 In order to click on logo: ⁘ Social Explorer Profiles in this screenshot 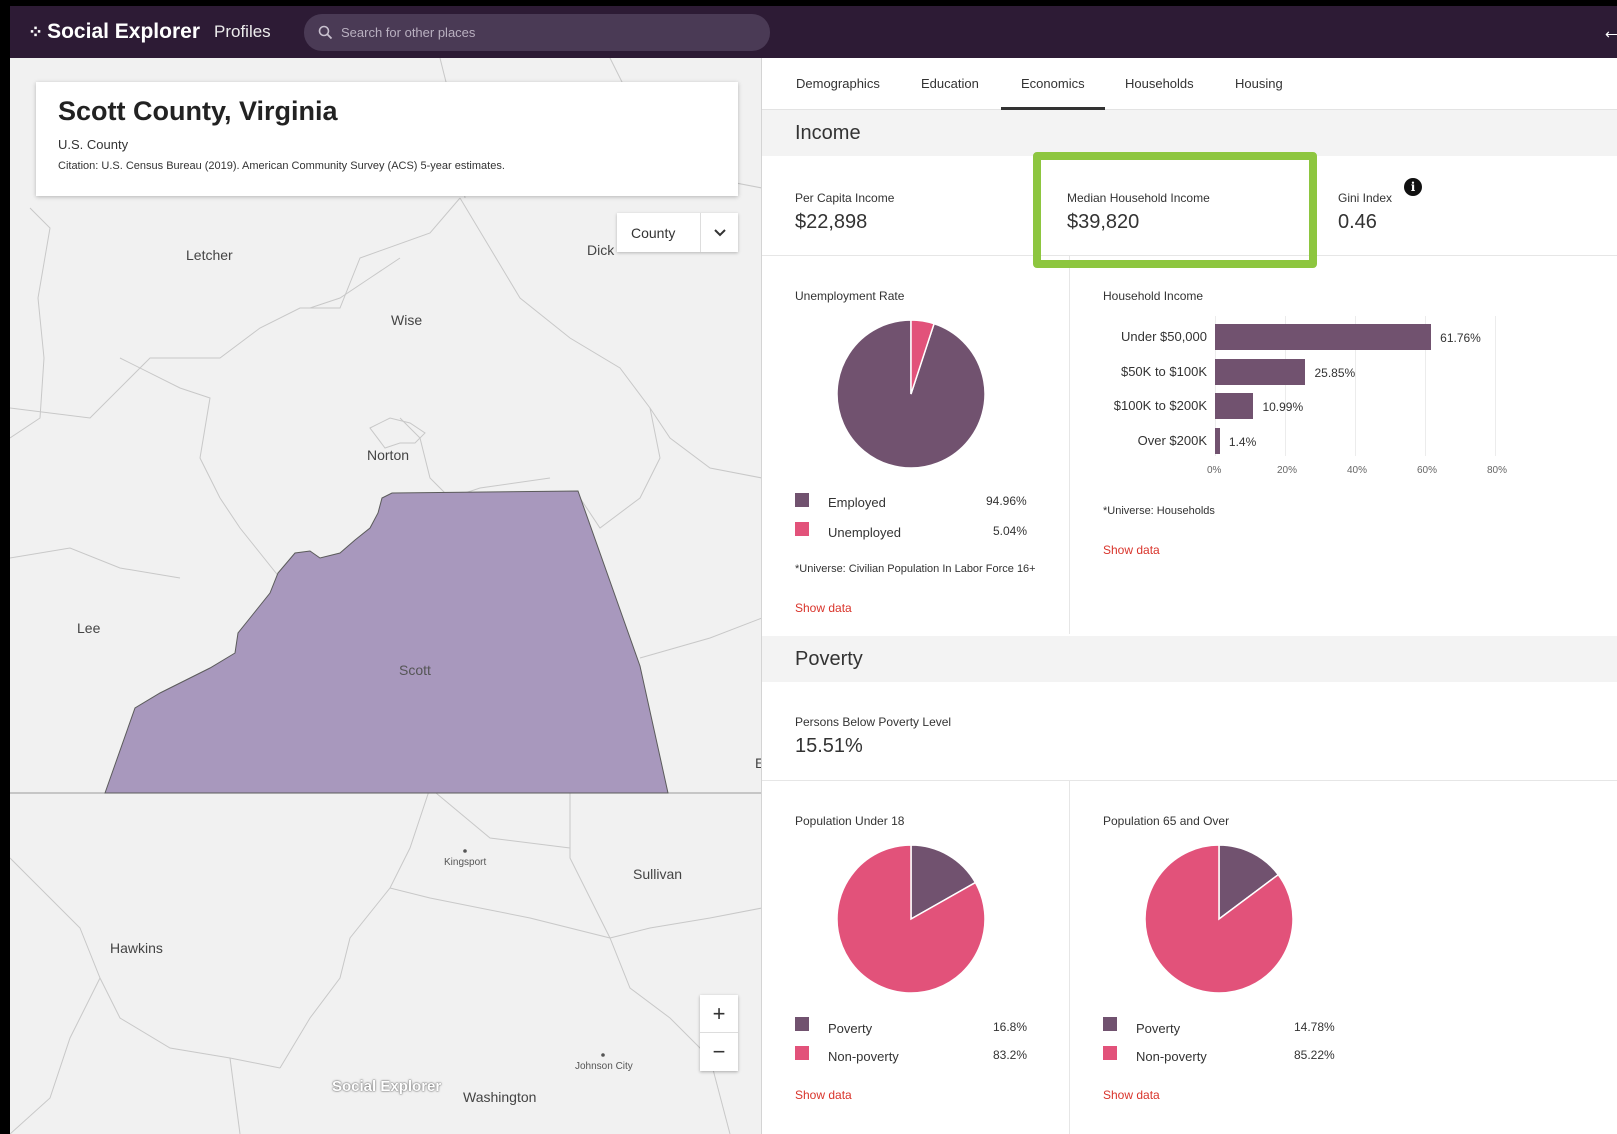, I will do `click(149, 32)`.